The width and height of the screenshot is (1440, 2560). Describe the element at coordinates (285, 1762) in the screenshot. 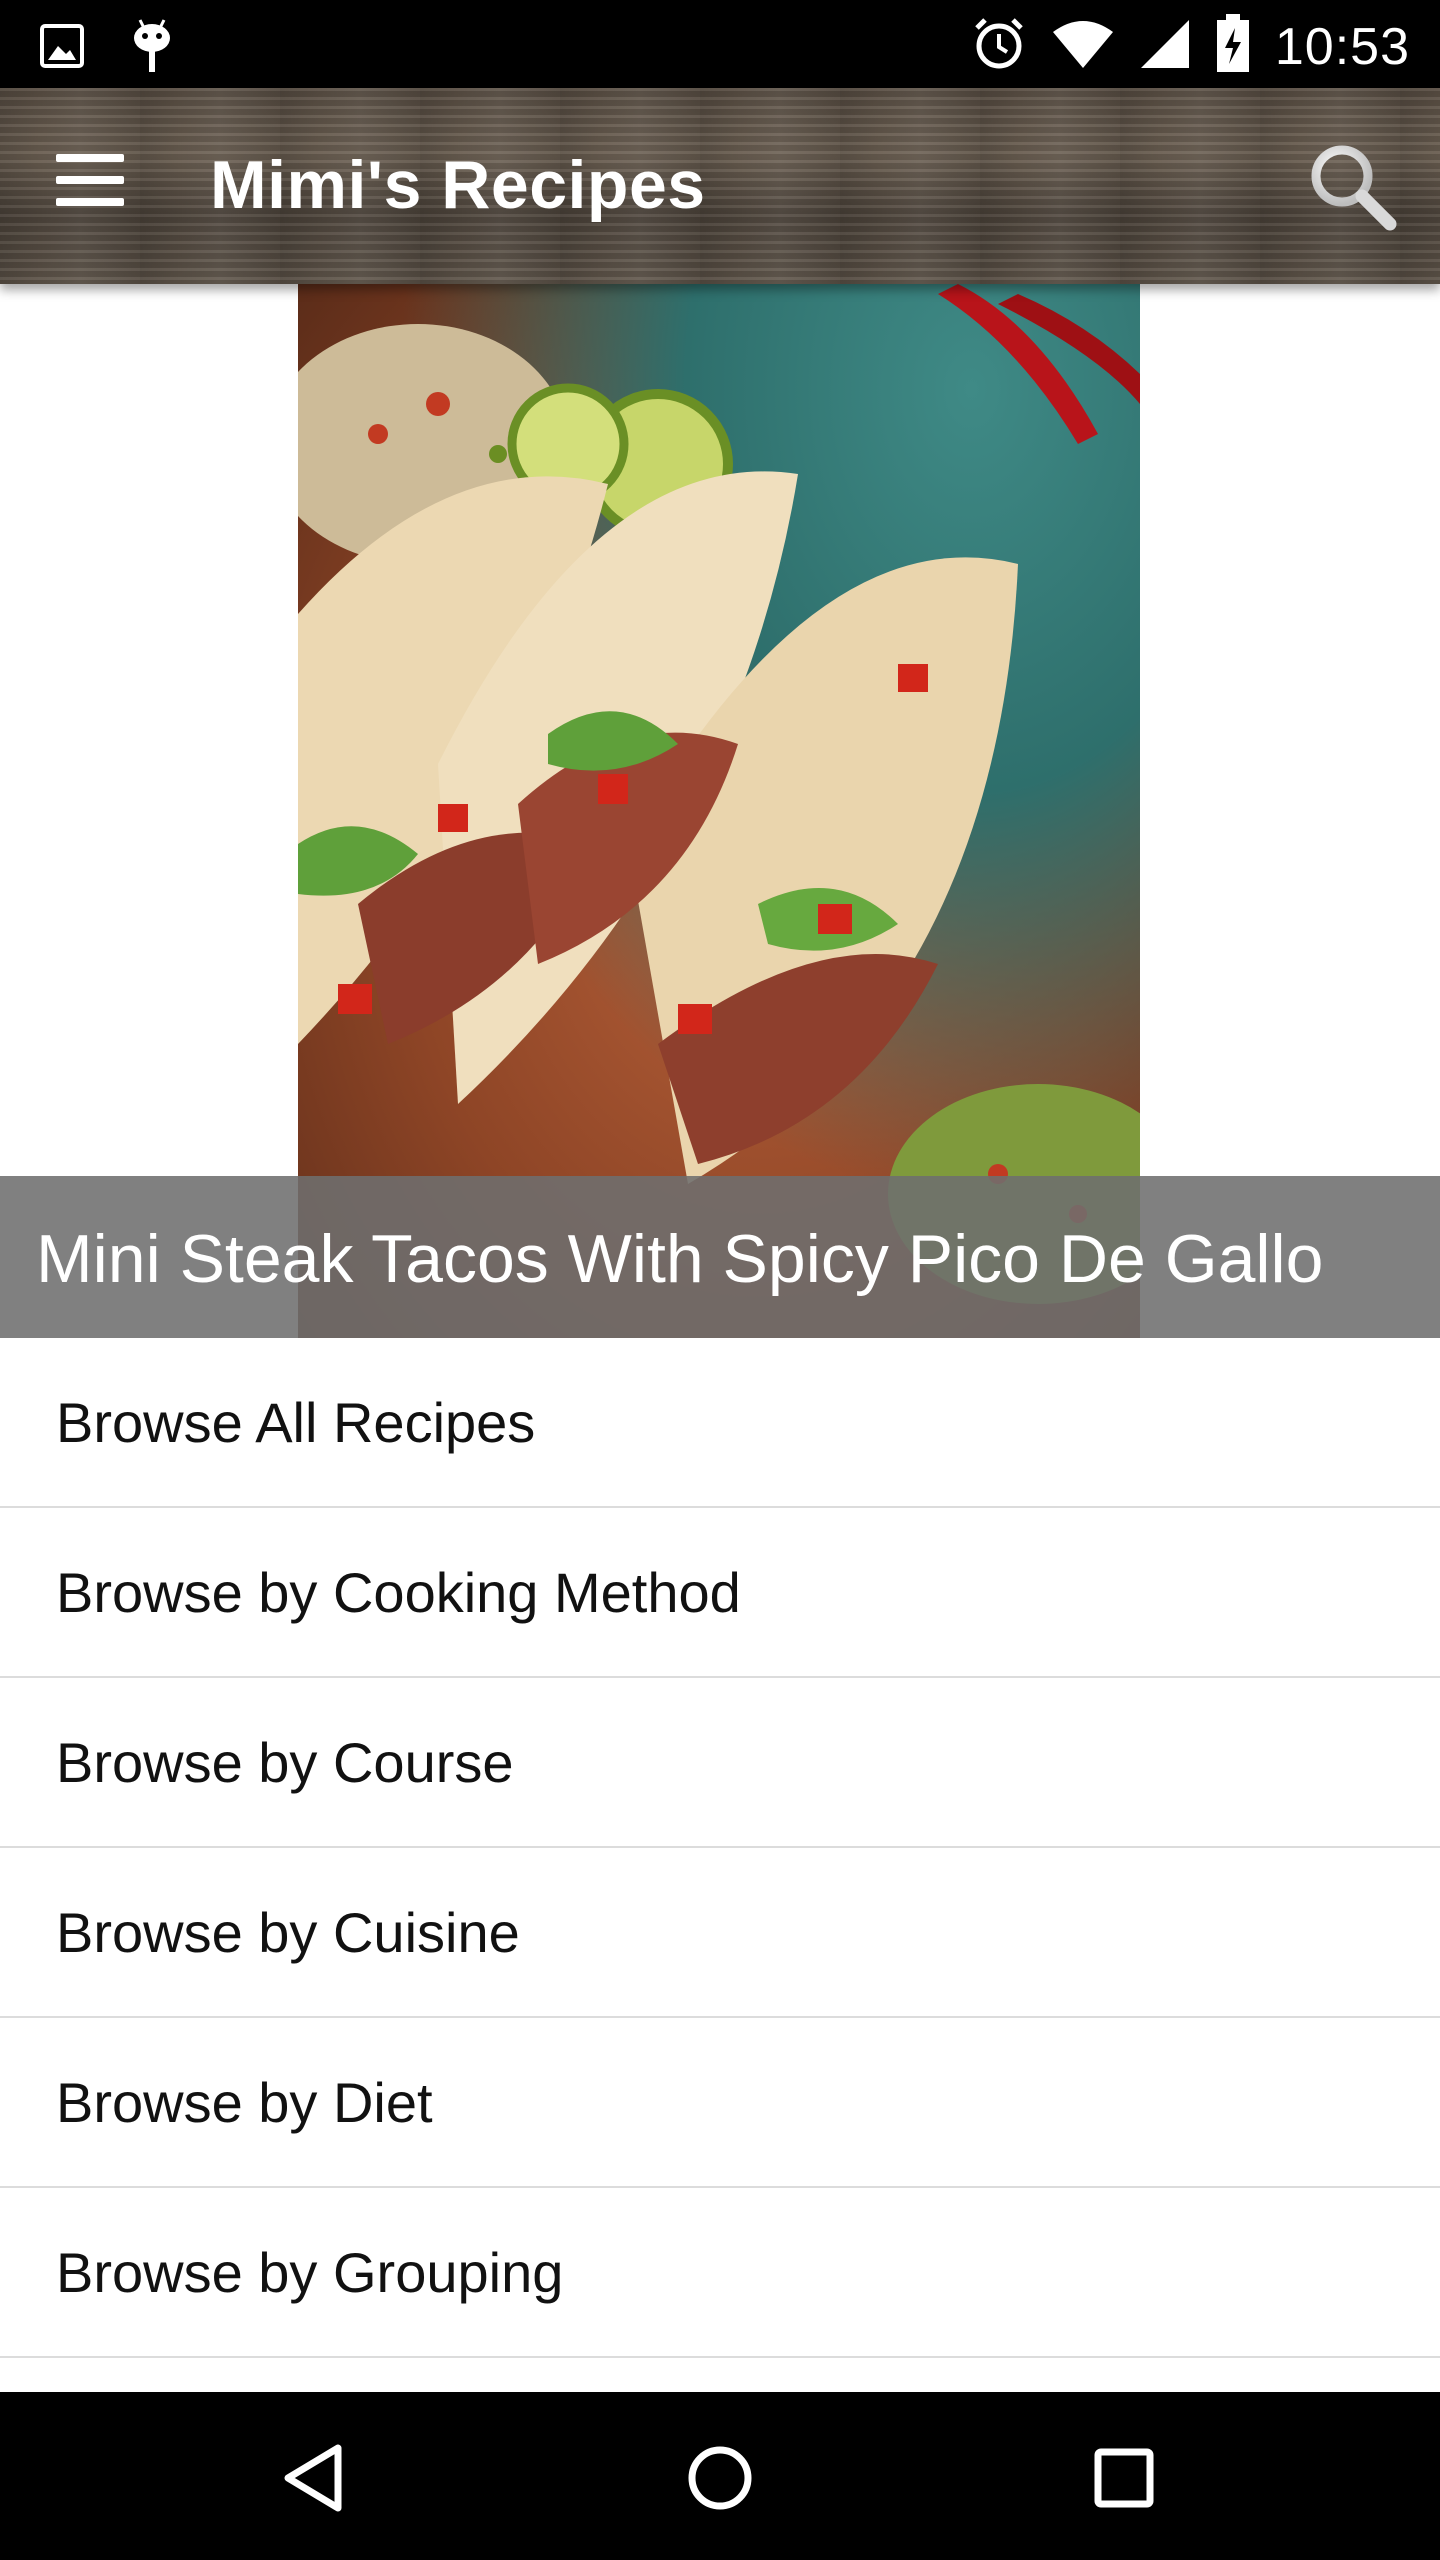

I see `menu-item-label: Browse by Course` at that location.